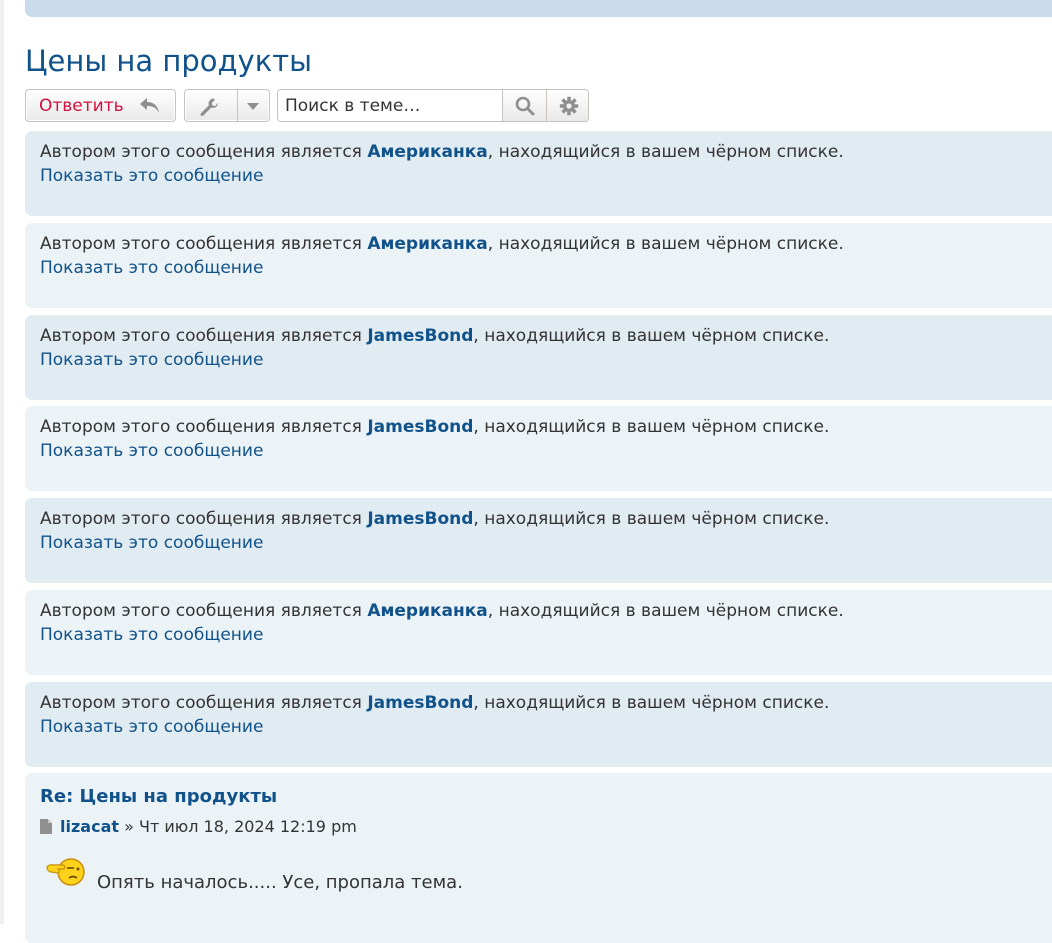 This screenshot has width=1052, height=943. I want to click on topic-search-input, so click(390, 105).